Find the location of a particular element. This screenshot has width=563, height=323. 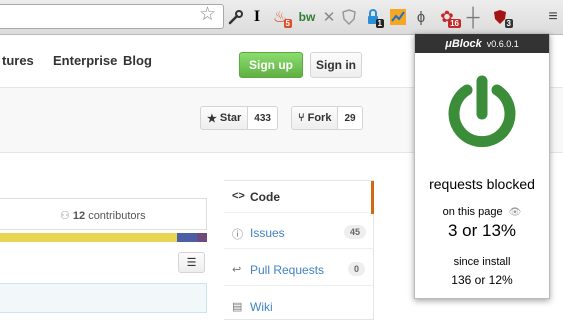

sign-up-button: Sign up is located at coordinates (271, 65).